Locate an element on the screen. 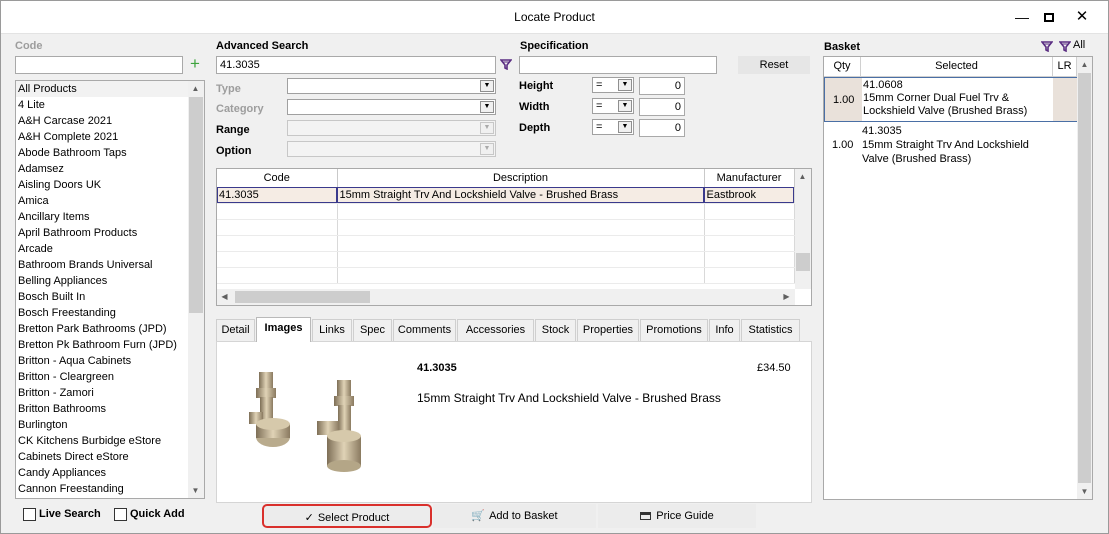  list-item: Bathroom Brands Universal is located at coordinates (110, 265).